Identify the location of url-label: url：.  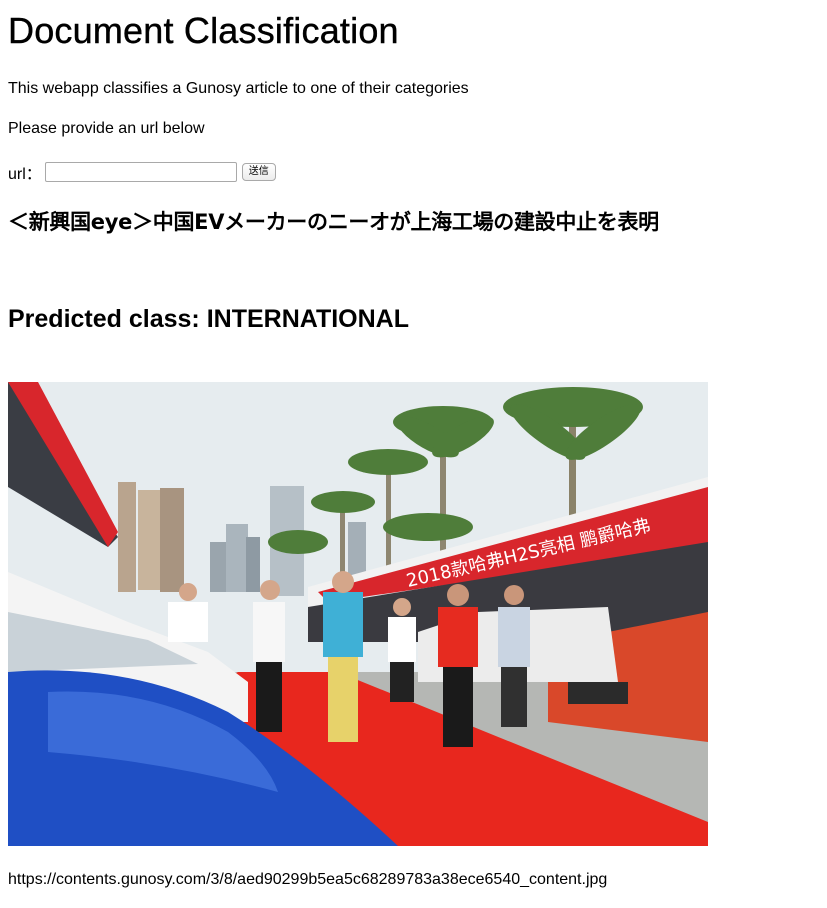
(25, 174).